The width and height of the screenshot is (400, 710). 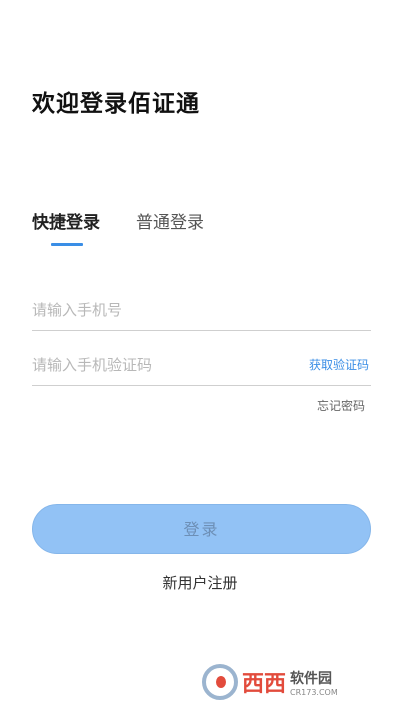 I want to click on code-field: 获取验证码, so click(x=201, y=366).